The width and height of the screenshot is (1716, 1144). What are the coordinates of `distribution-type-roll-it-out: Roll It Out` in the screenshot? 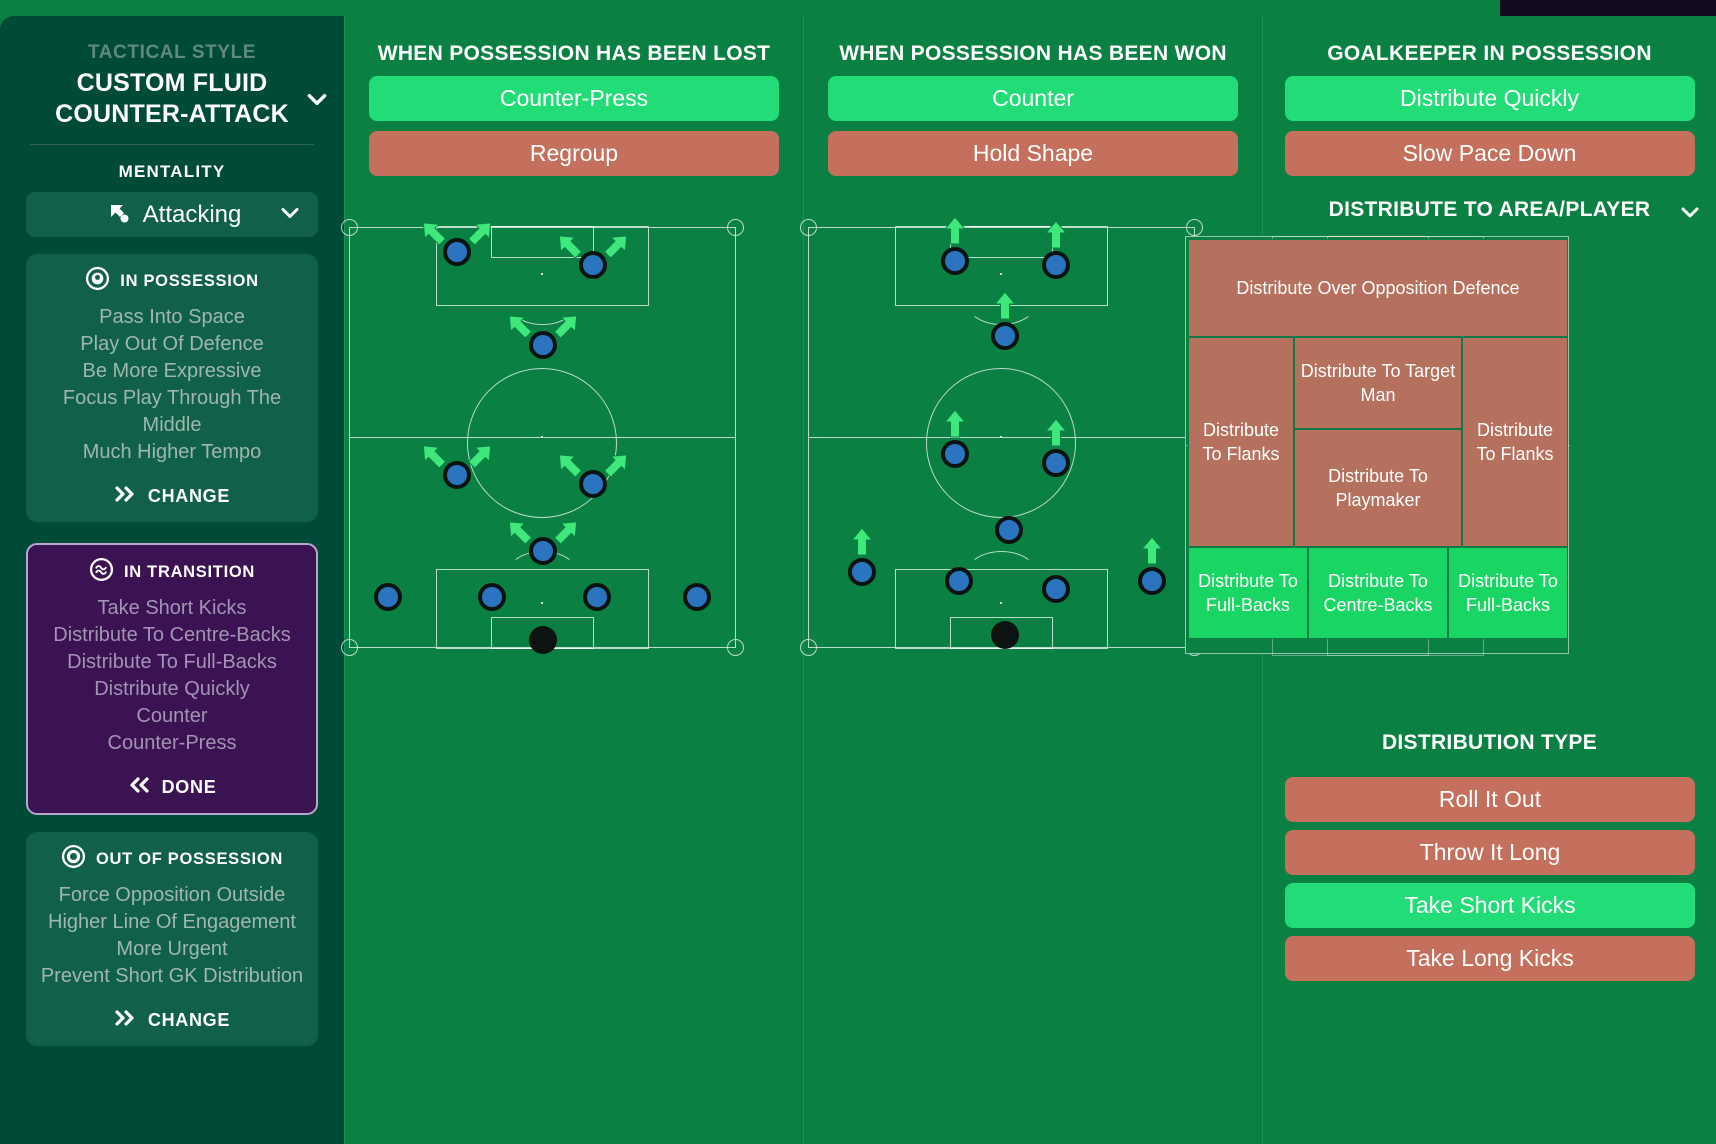 It's located at (1490, 799).